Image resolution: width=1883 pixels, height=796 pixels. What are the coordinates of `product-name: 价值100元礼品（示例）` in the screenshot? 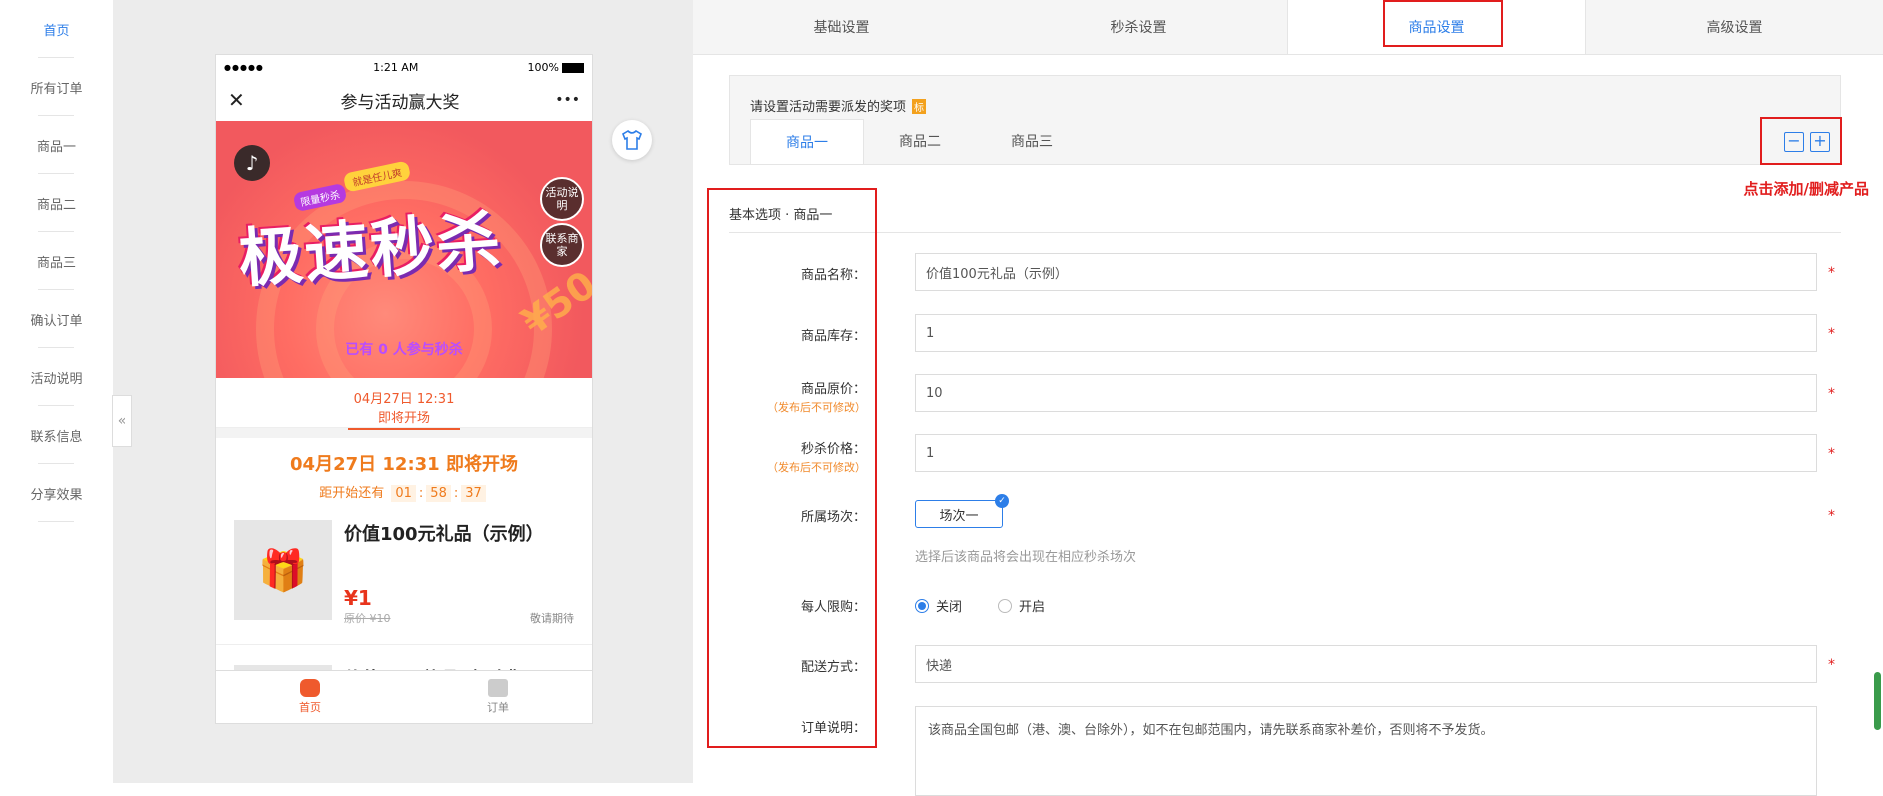 It's located at (444, 534).